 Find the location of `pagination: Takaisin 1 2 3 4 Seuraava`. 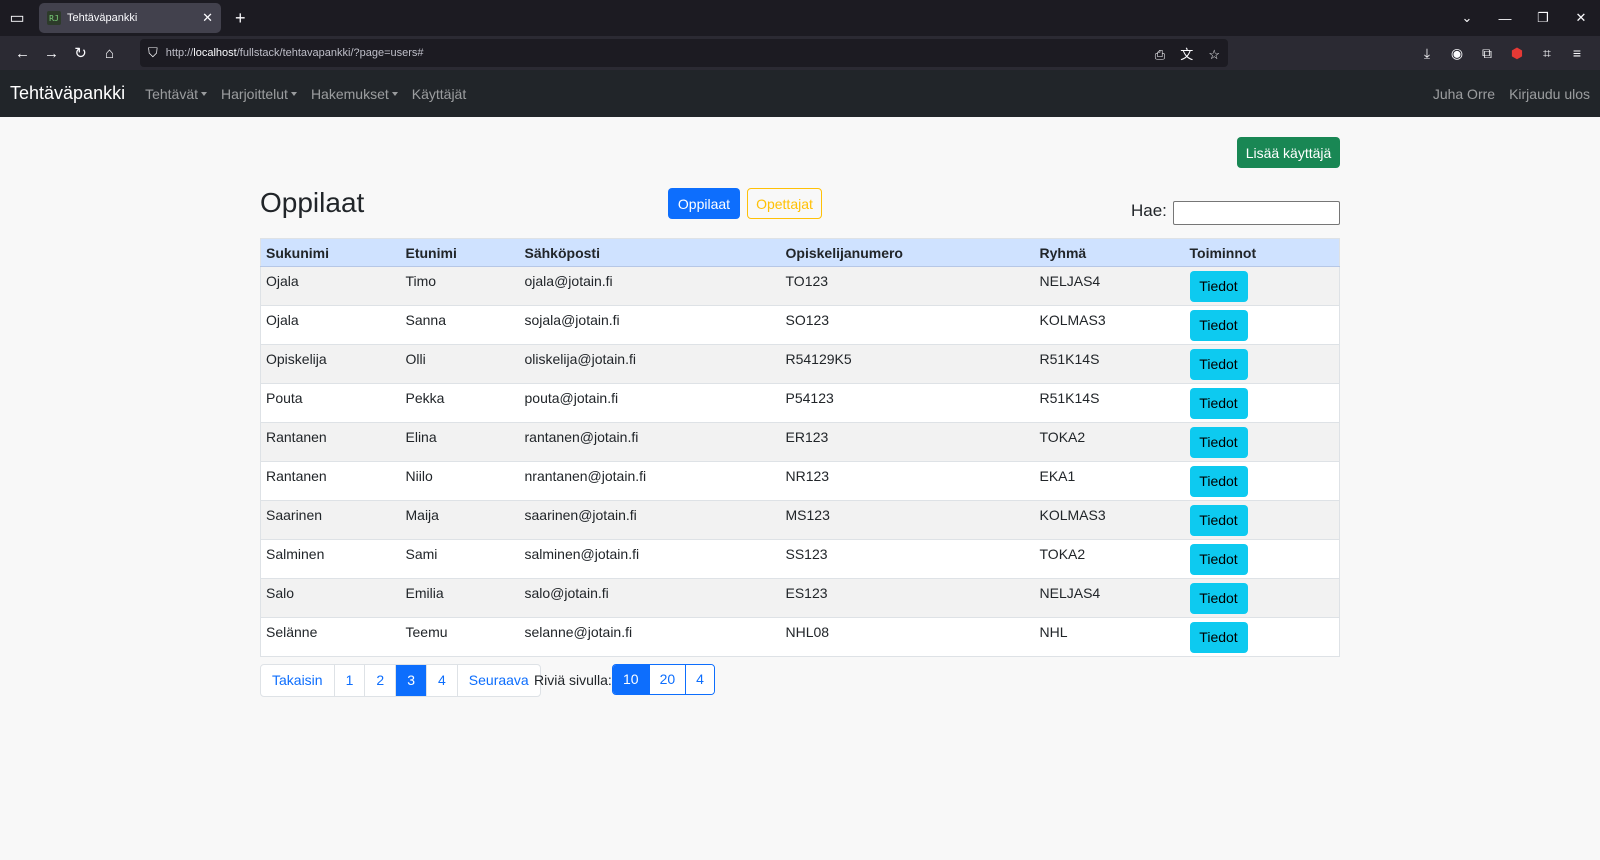

pagination: Takaisin 1 2 3 4 Seuraava is located at coordinates (400, 680).